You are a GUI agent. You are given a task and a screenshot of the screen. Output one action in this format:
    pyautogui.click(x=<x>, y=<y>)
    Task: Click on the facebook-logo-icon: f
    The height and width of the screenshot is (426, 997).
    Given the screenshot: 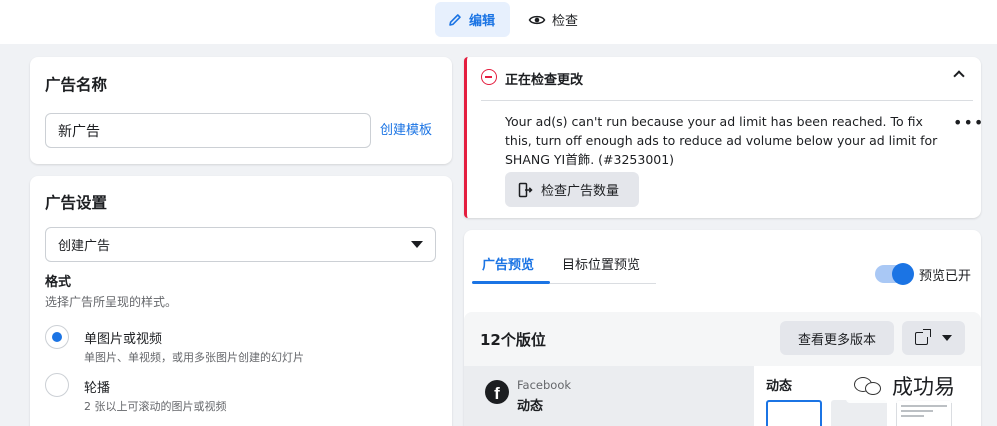 What is the action you would take?
    pyautogui.click(x=497, y=392)
    